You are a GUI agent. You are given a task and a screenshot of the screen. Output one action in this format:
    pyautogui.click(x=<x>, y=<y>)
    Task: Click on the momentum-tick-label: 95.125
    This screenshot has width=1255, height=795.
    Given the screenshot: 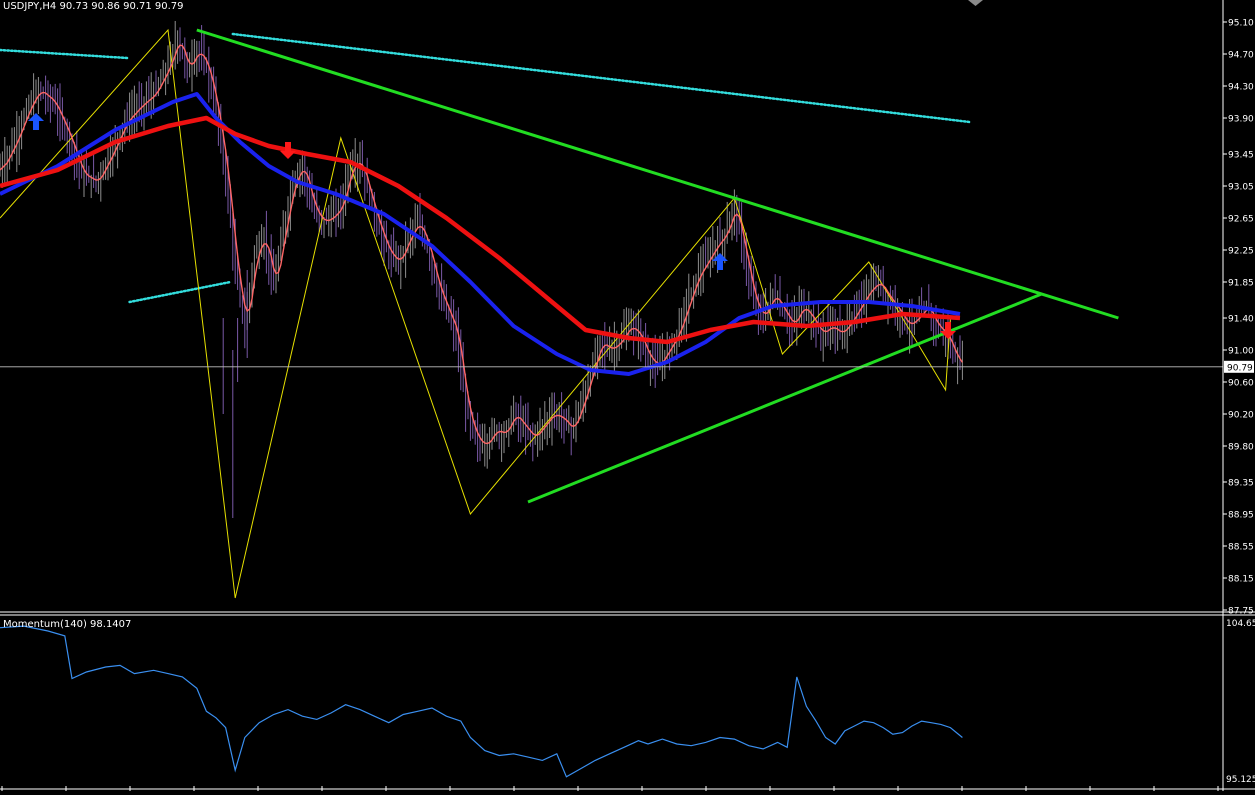 What is the action you would take?
    pyautogui.click(x=1240, y=780)
    